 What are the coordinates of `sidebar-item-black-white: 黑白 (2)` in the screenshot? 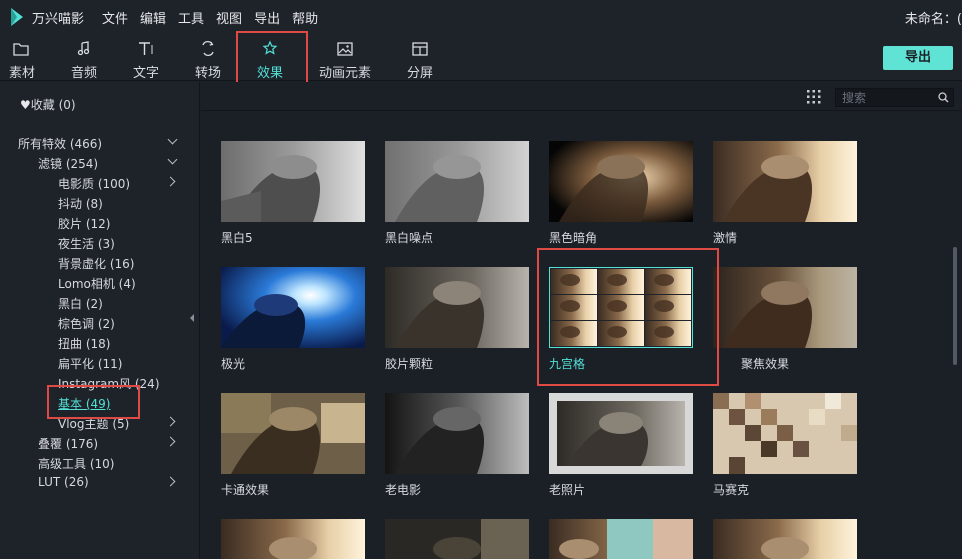 It's located at (80, 303).